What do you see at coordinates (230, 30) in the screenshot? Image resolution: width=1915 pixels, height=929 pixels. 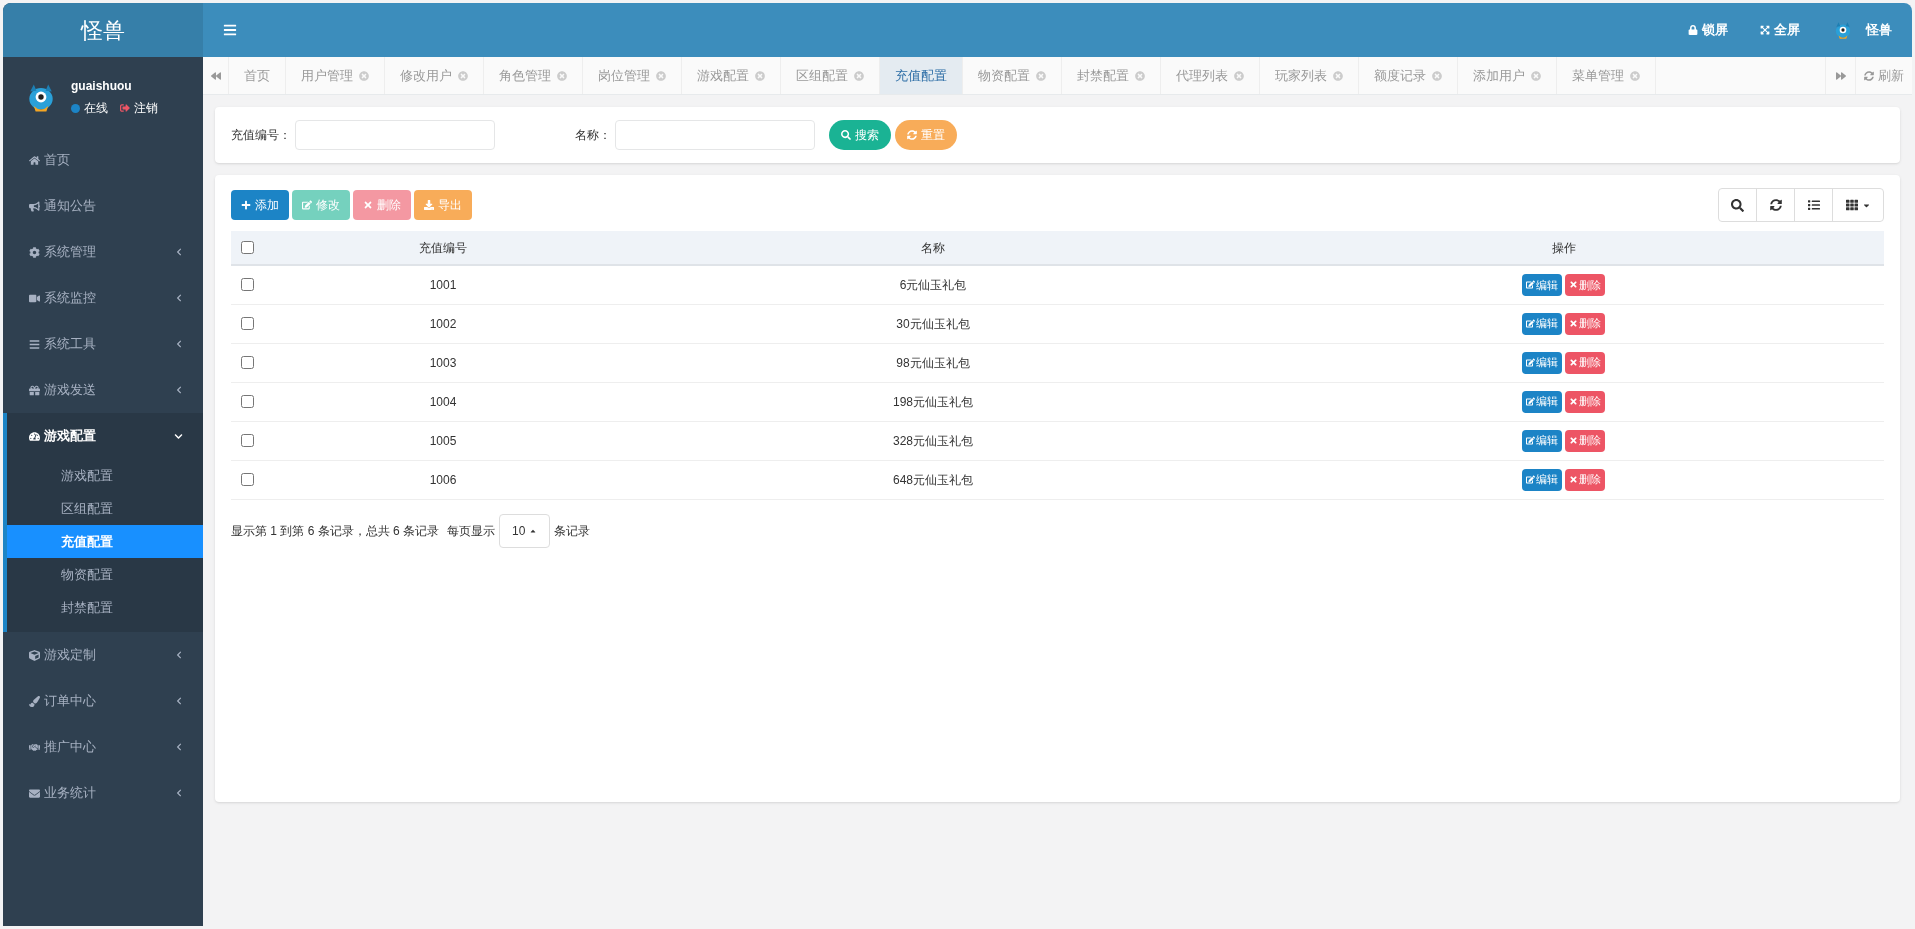 I see `menu-icon` at bounding box center [230, 30].